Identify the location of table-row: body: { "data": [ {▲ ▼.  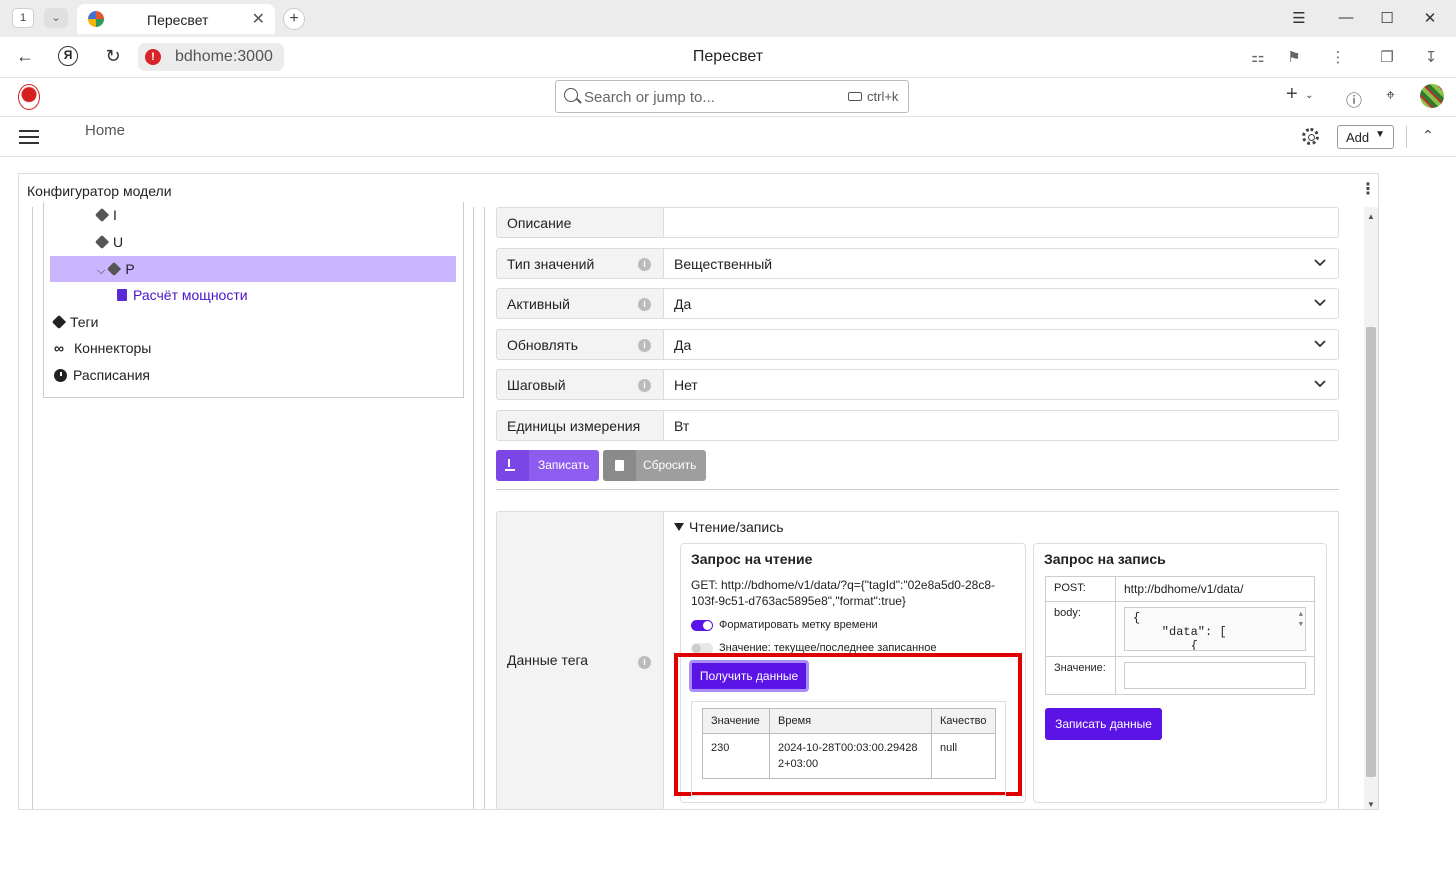
(1180, 629).